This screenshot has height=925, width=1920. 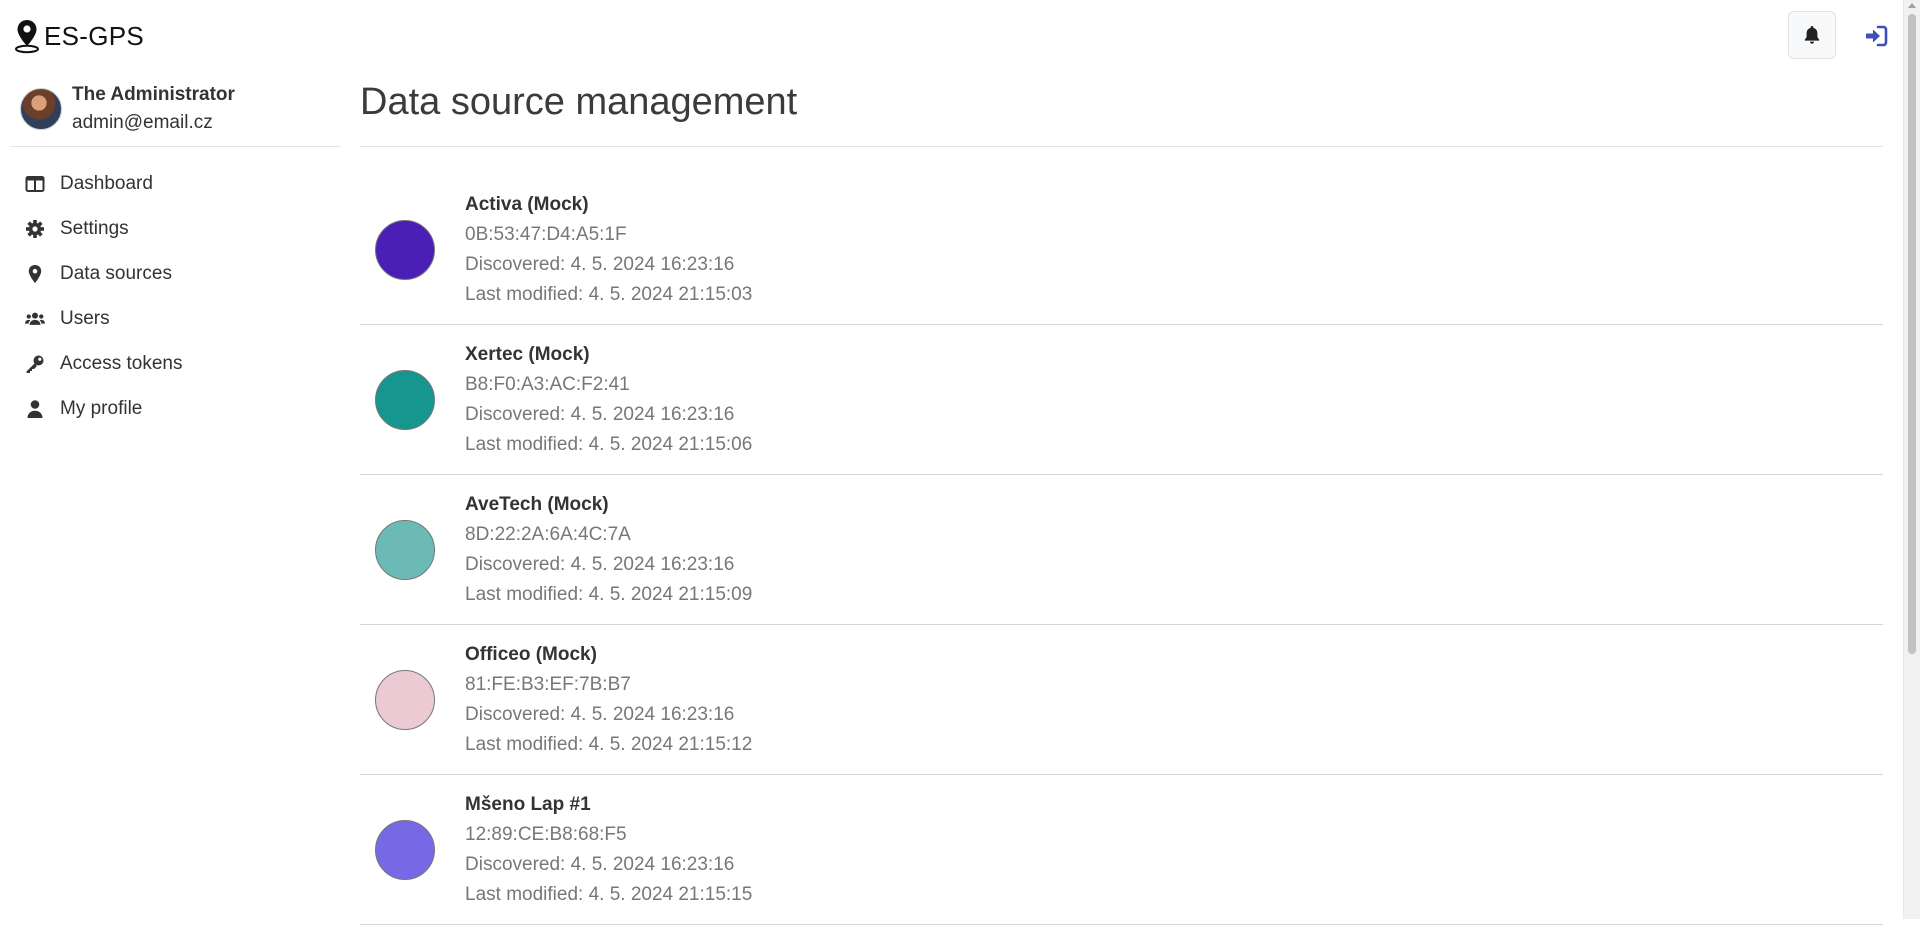 I want to click on sidebar-item-label: Users, so click(x=85, y=318).